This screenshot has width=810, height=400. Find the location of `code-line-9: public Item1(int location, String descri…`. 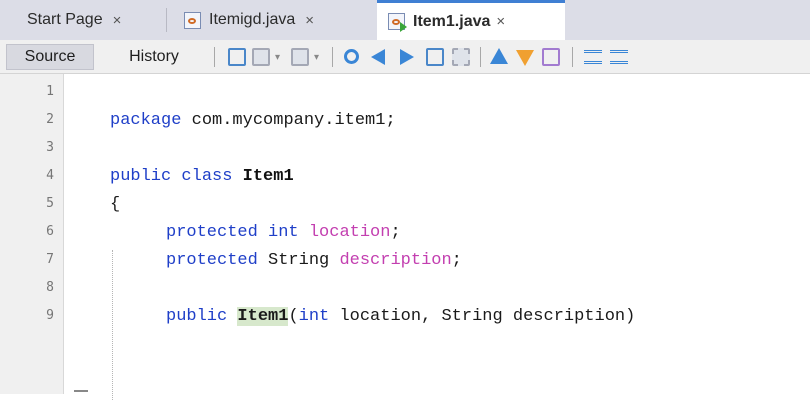

code-line-9: public Item1(int location, String descri… is located at coordinates (400, 316).